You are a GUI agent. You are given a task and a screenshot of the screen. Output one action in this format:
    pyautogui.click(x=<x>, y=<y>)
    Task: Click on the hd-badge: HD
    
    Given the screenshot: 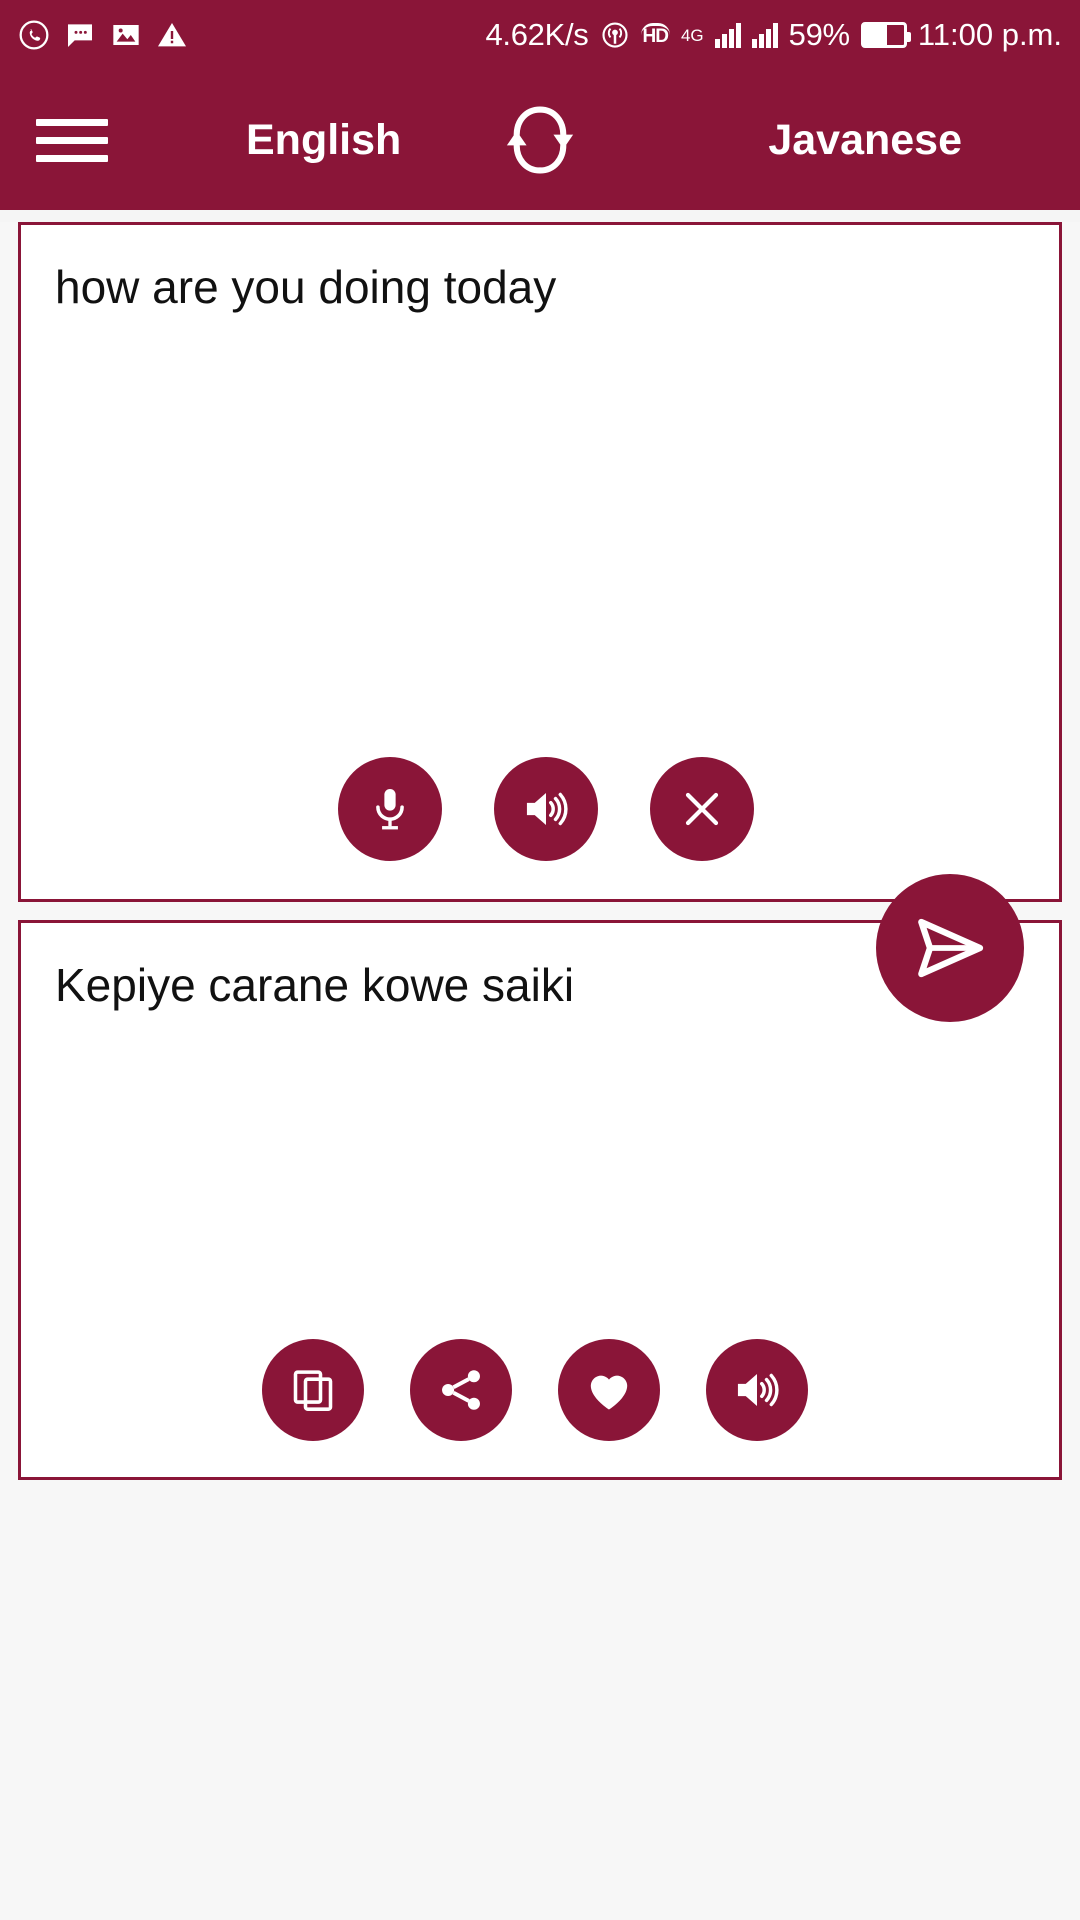 What is the action you would take?
    pyautogui.click(x=655, y=35)
    